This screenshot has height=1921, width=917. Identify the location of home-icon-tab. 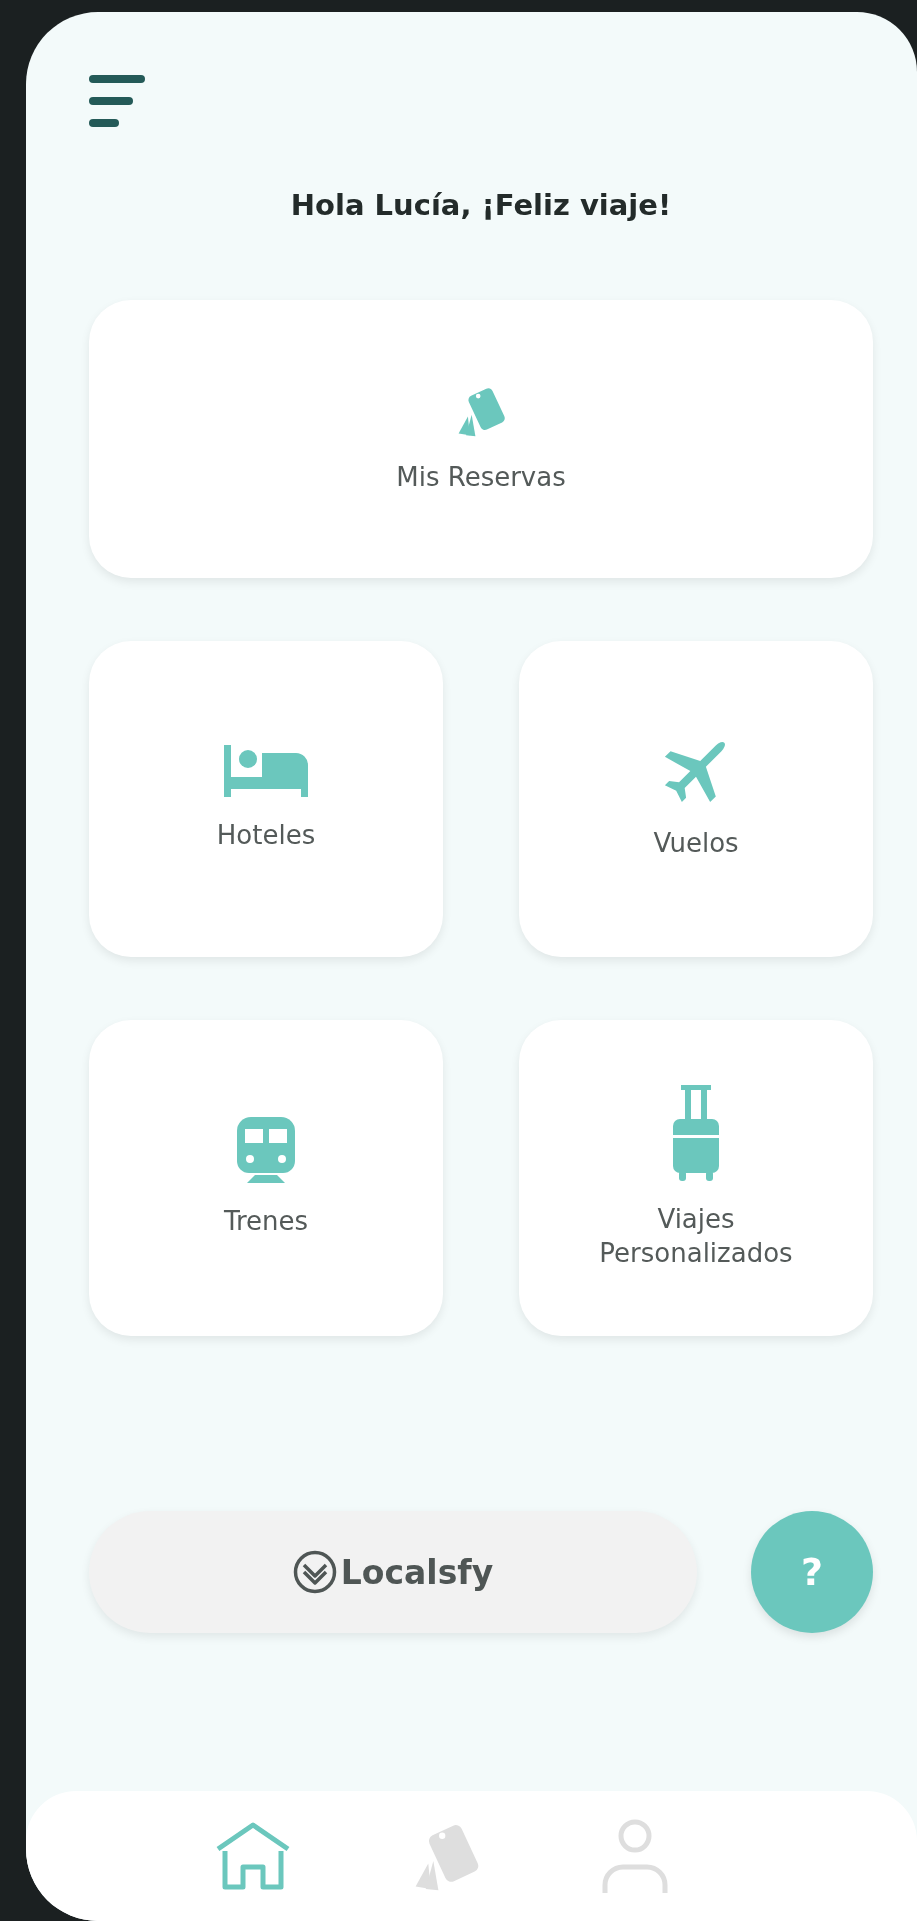
(252, 1856).